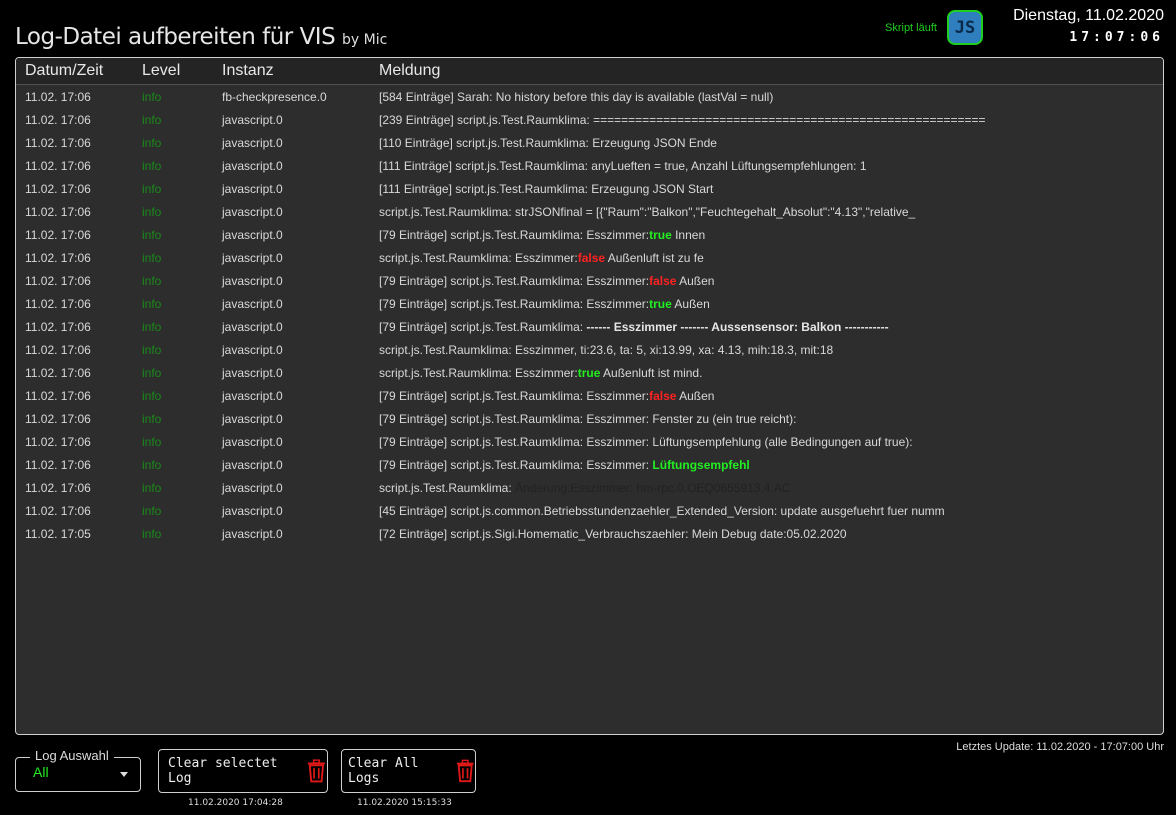 This screenshot has height=815, width=1176. I want to click on time-display: 17:07:06, so click(1116, 37).